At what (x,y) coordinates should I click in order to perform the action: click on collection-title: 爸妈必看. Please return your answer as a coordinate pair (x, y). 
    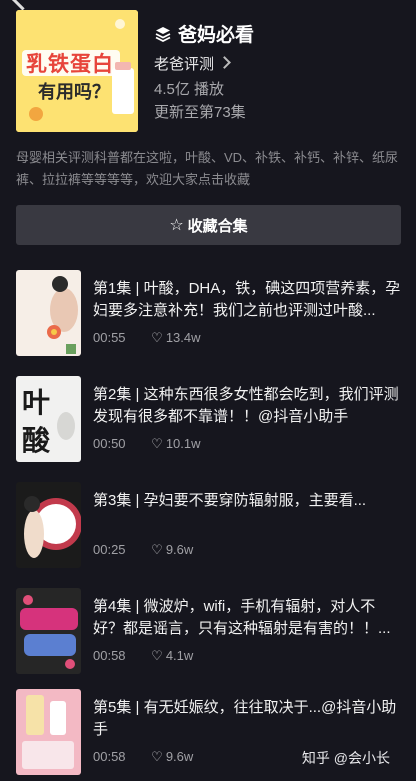
    Looking at the image, I should click on (216, 35).